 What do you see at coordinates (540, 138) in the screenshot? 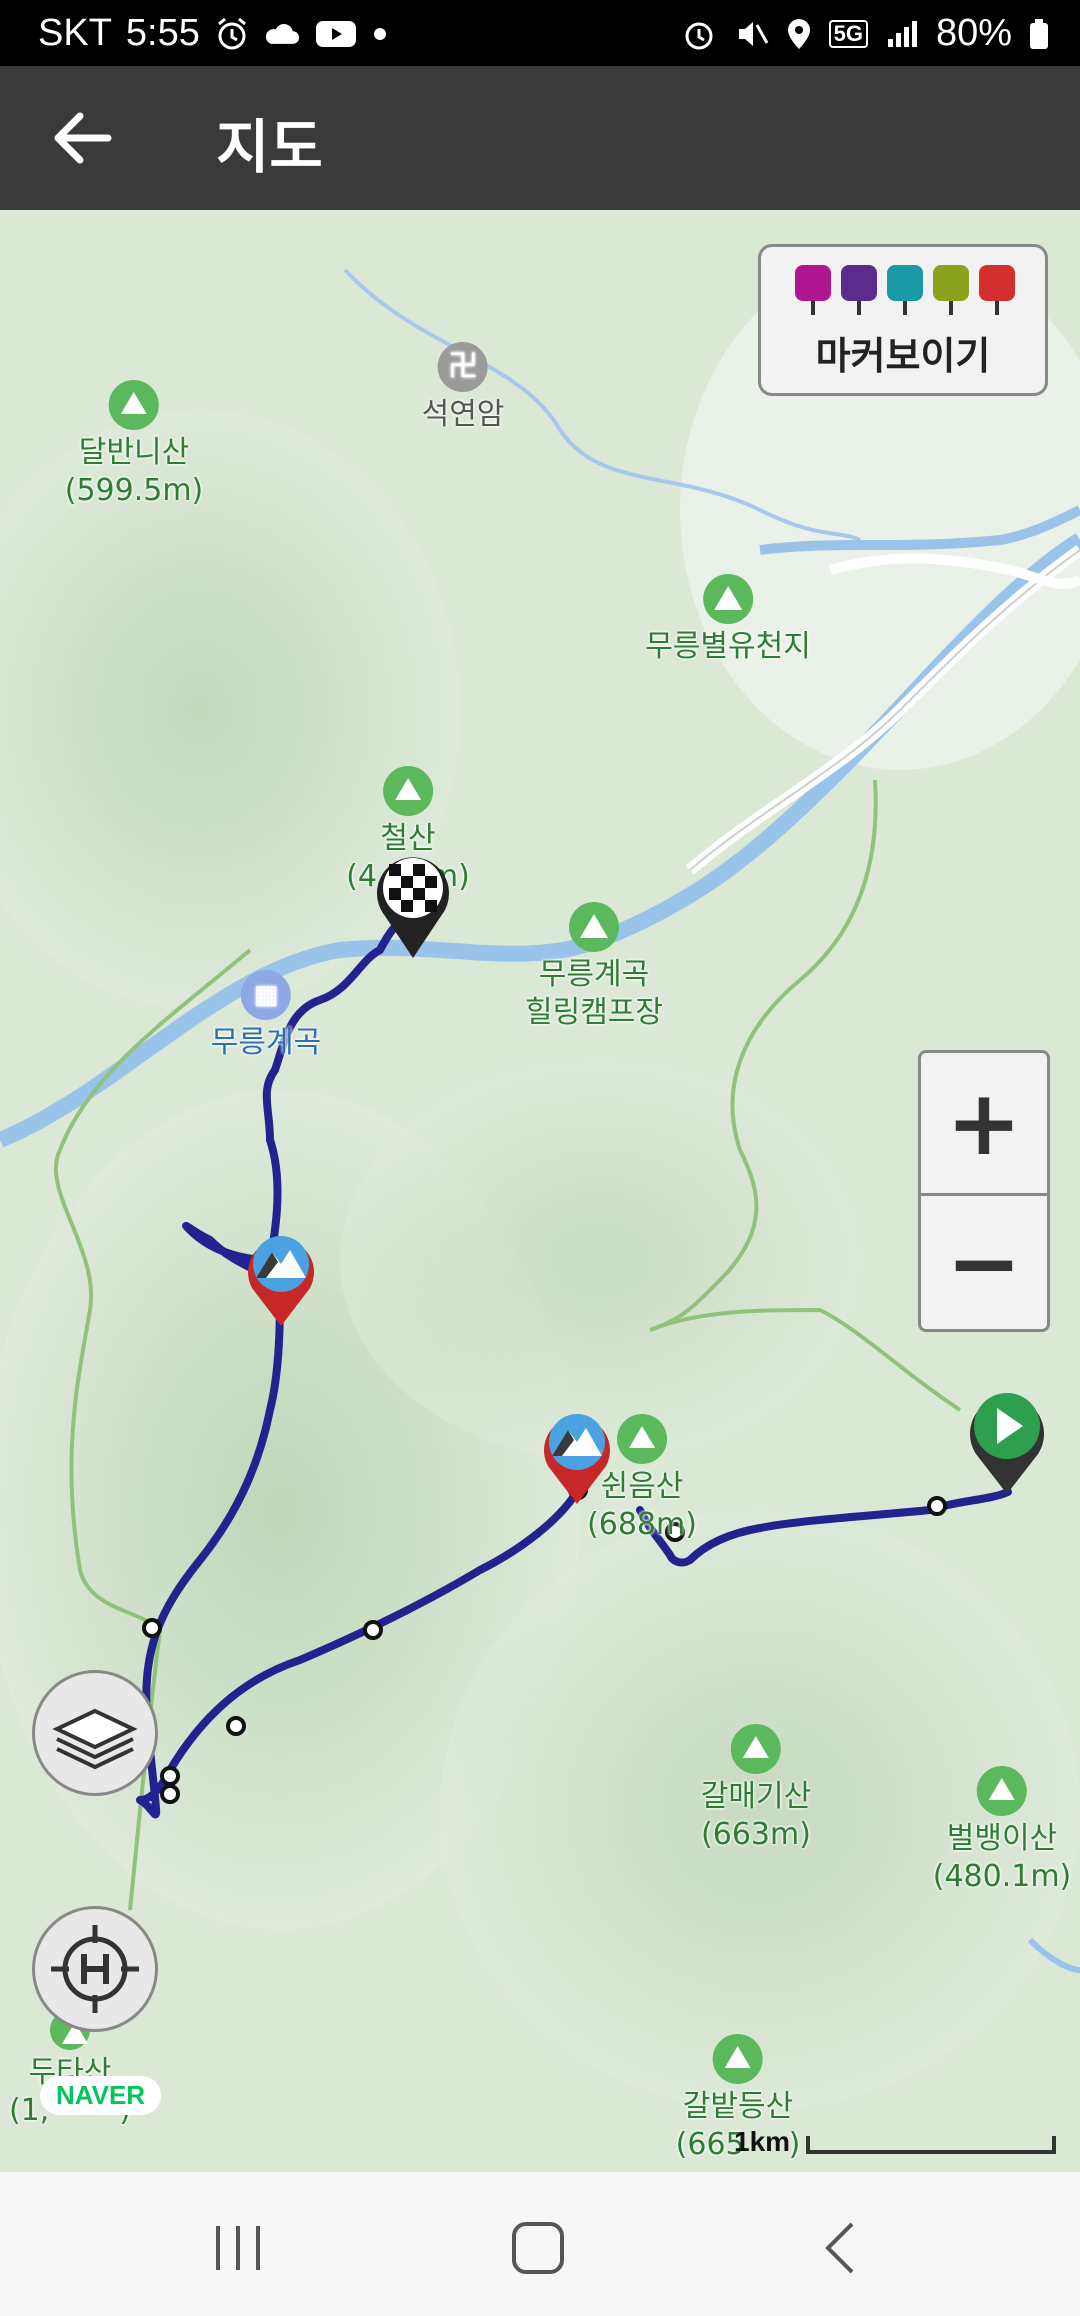
I see `app-bar: 지도` at bounding box center [540, 138].